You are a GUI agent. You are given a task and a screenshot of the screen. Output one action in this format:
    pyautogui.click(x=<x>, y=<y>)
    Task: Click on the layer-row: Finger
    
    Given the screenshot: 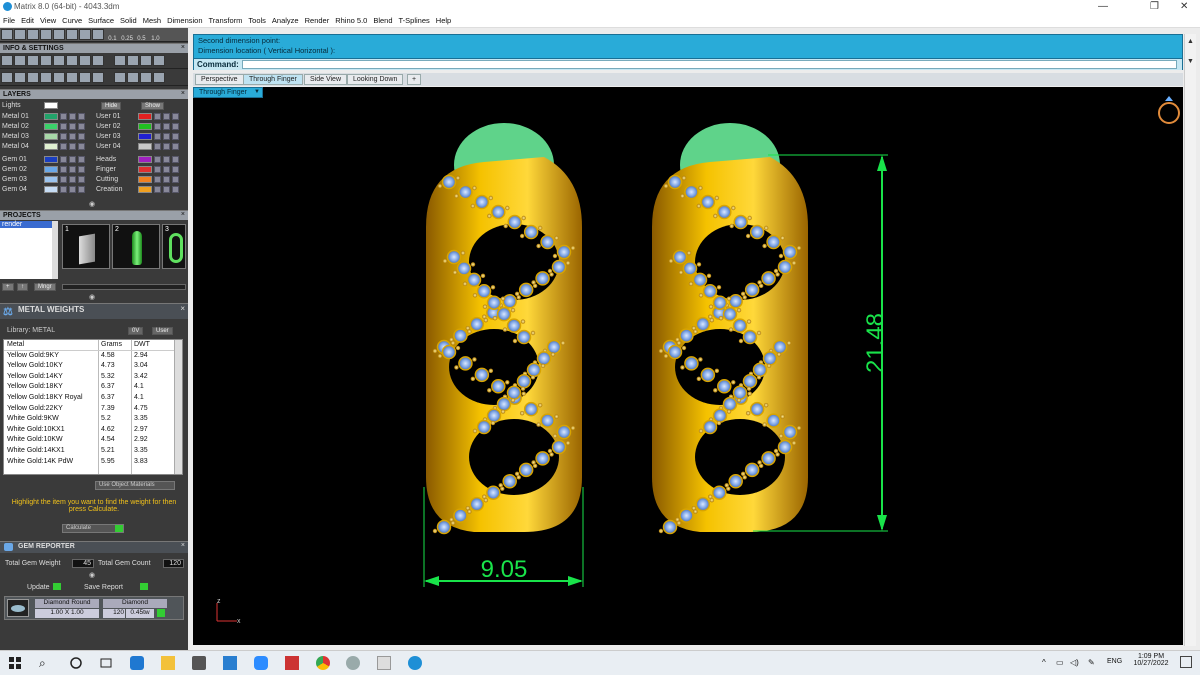 What is the action you would take?
    pyautogui.click(x=142, y=170)
    